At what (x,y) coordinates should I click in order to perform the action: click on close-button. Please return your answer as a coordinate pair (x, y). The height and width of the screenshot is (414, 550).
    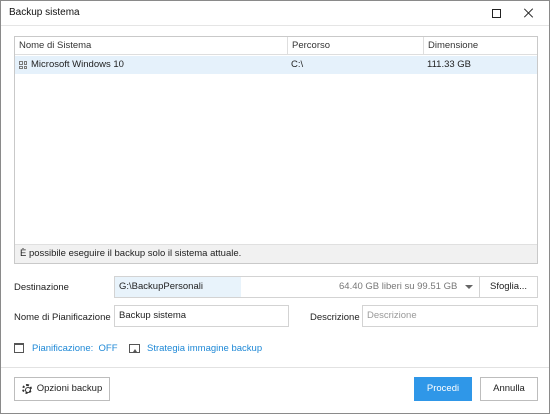
    Looking at the image, I should click on (528, 13).